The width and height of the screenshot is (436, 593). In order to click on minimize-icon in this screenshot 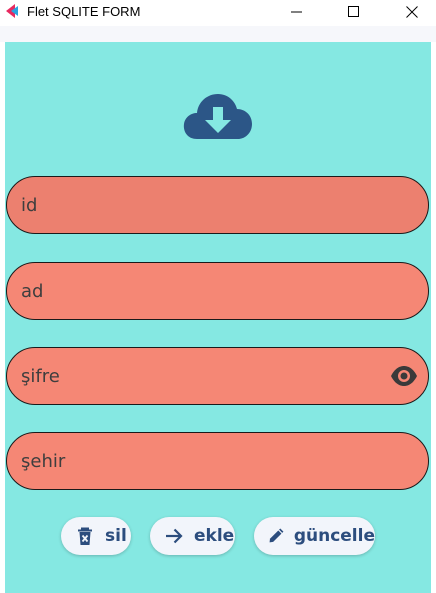, I will do `click(296, 12)`.